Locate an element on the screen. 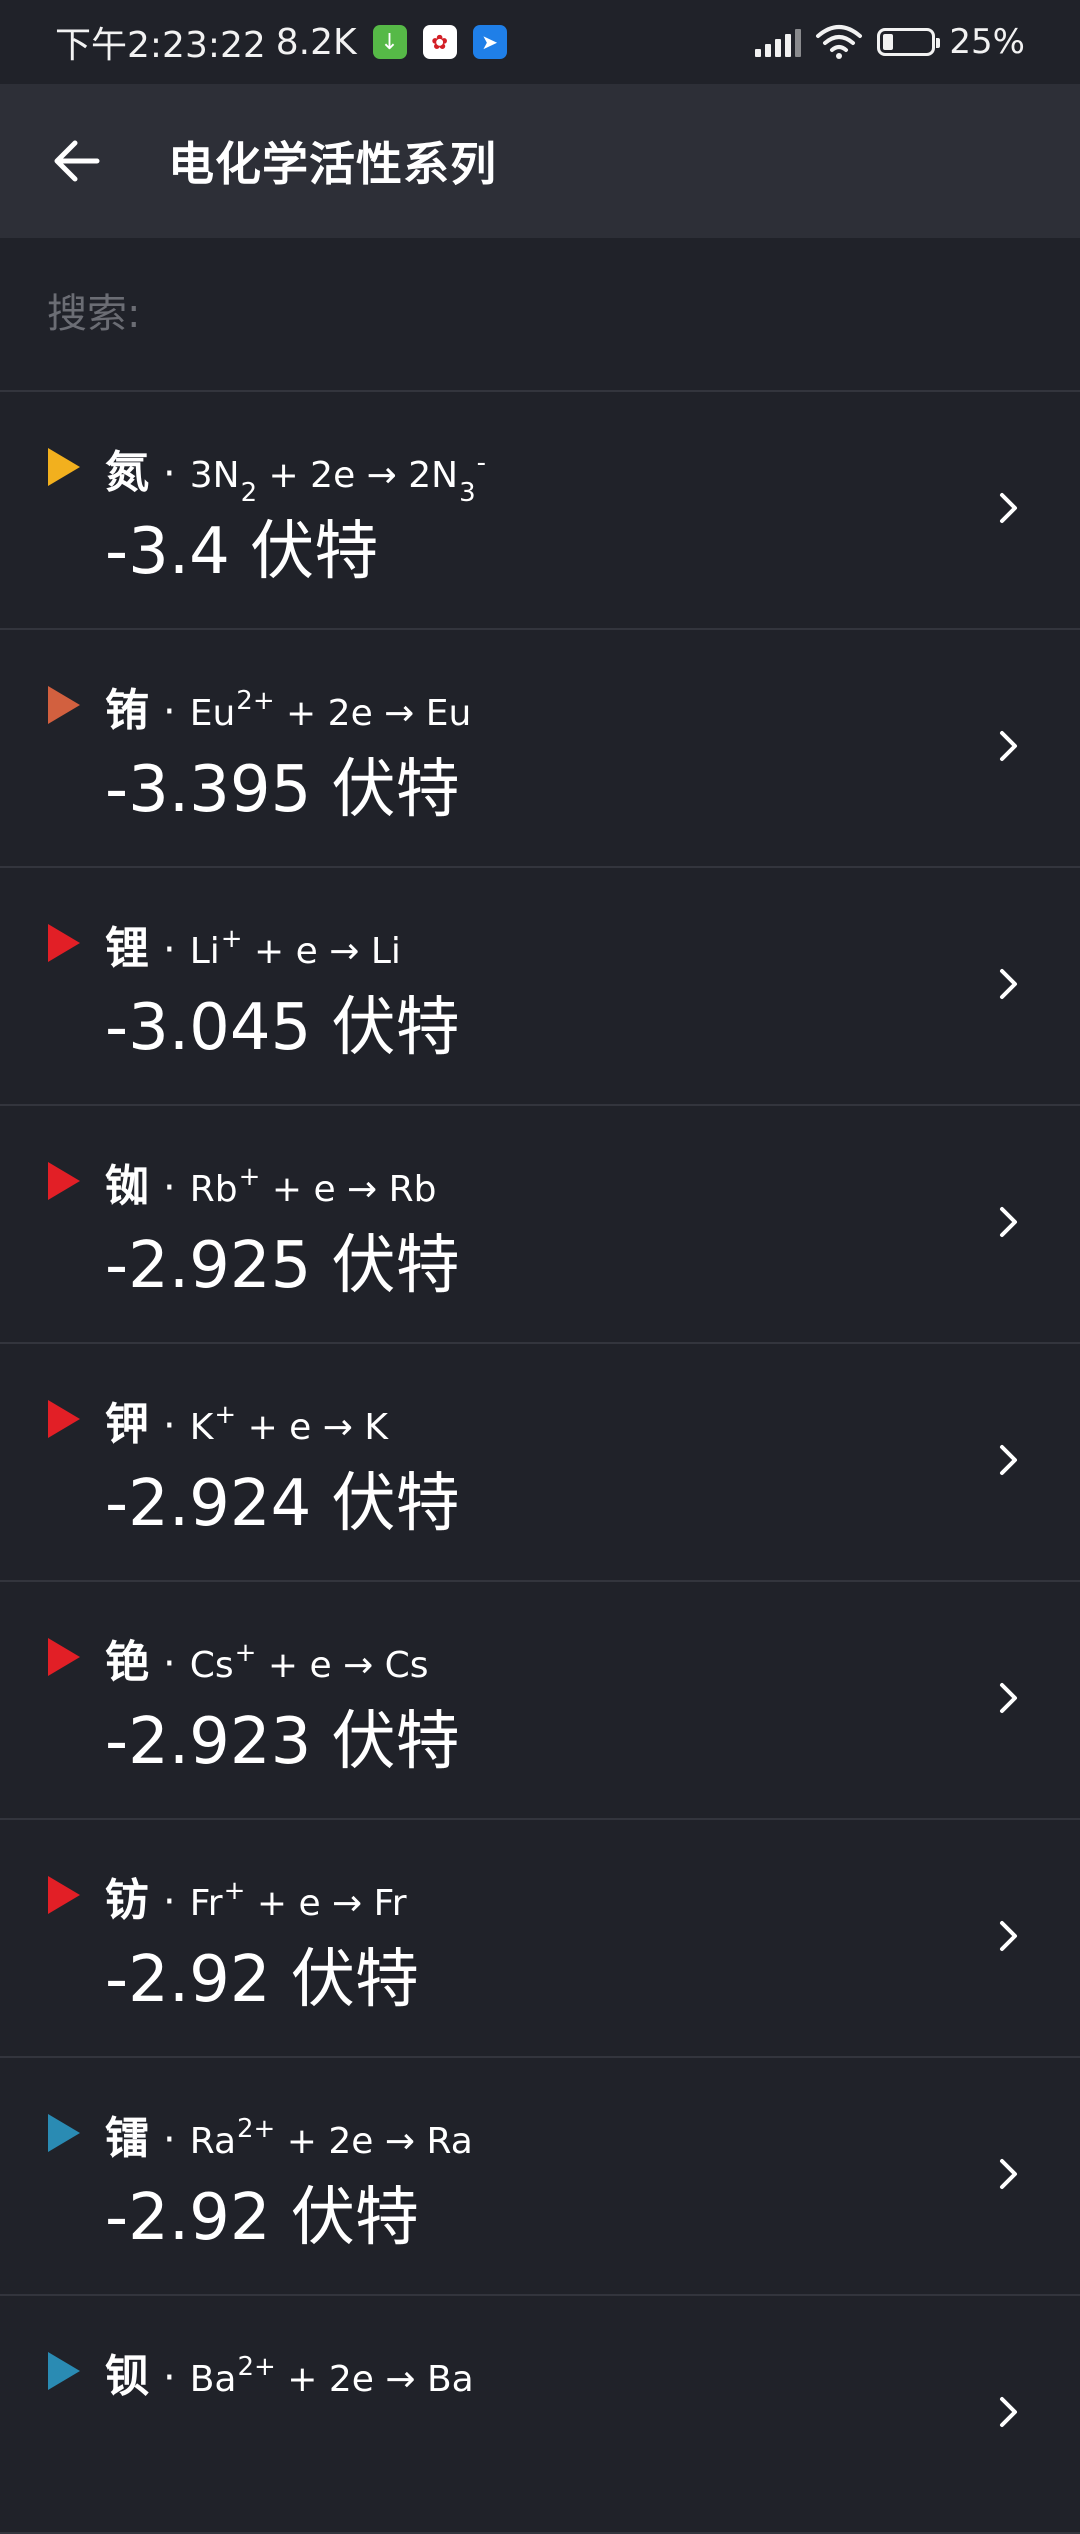  electrode-potential: -3.395 伏特 is located at coordinates (282, 790).